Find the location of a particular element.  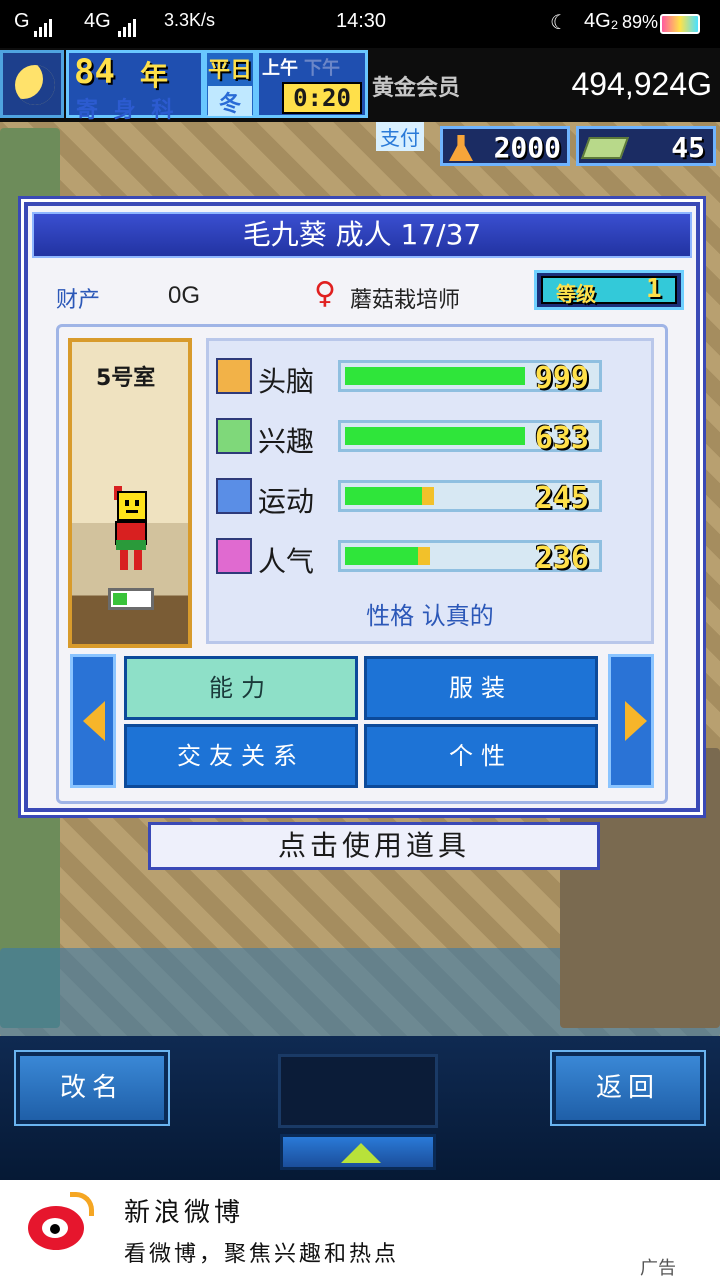

tab-friendship: 交友关系 is located at coordinates (241, 756).